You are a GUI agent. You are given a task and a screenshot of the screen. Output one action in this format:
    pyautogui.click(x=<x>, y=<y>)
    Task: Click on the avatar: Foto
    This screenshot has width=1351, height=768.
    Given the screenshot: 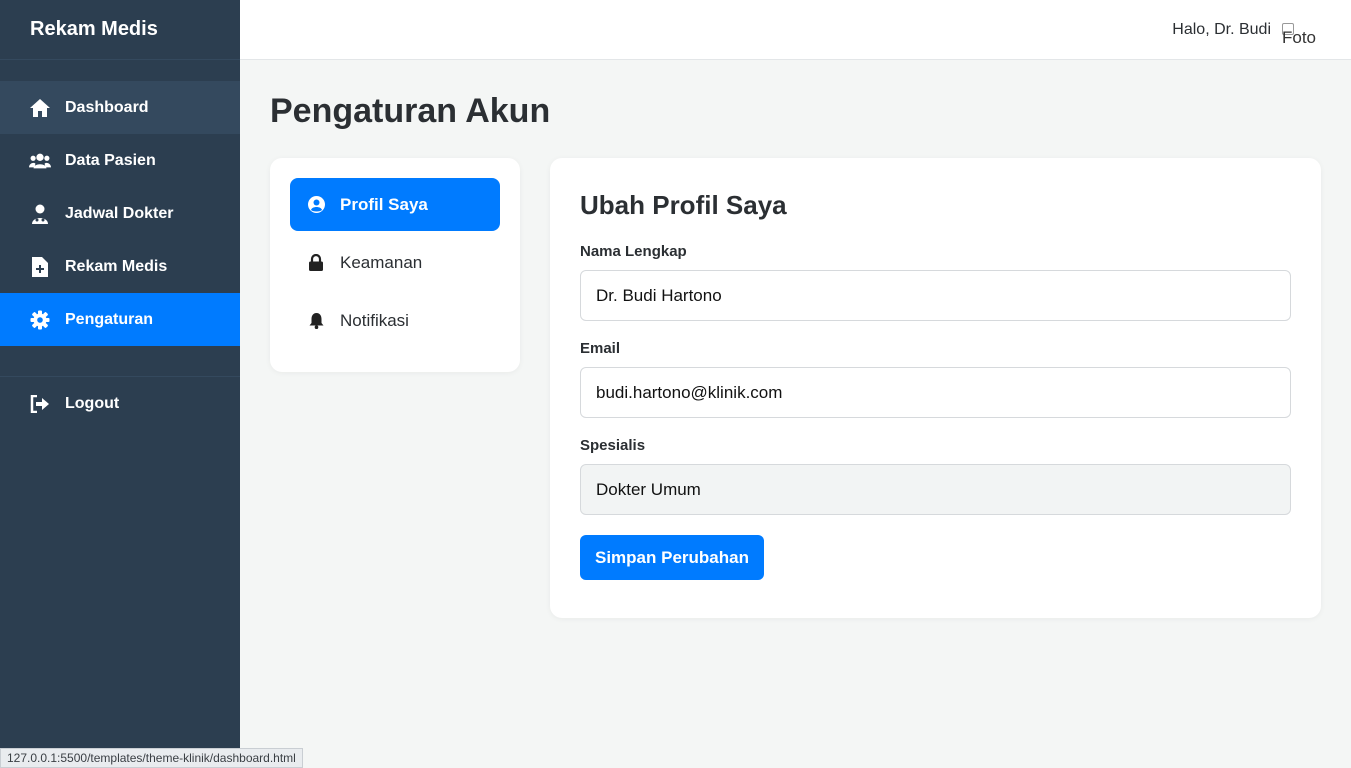 What is the action you would take?
    pyautogui.click(x=1299, y=30)
    